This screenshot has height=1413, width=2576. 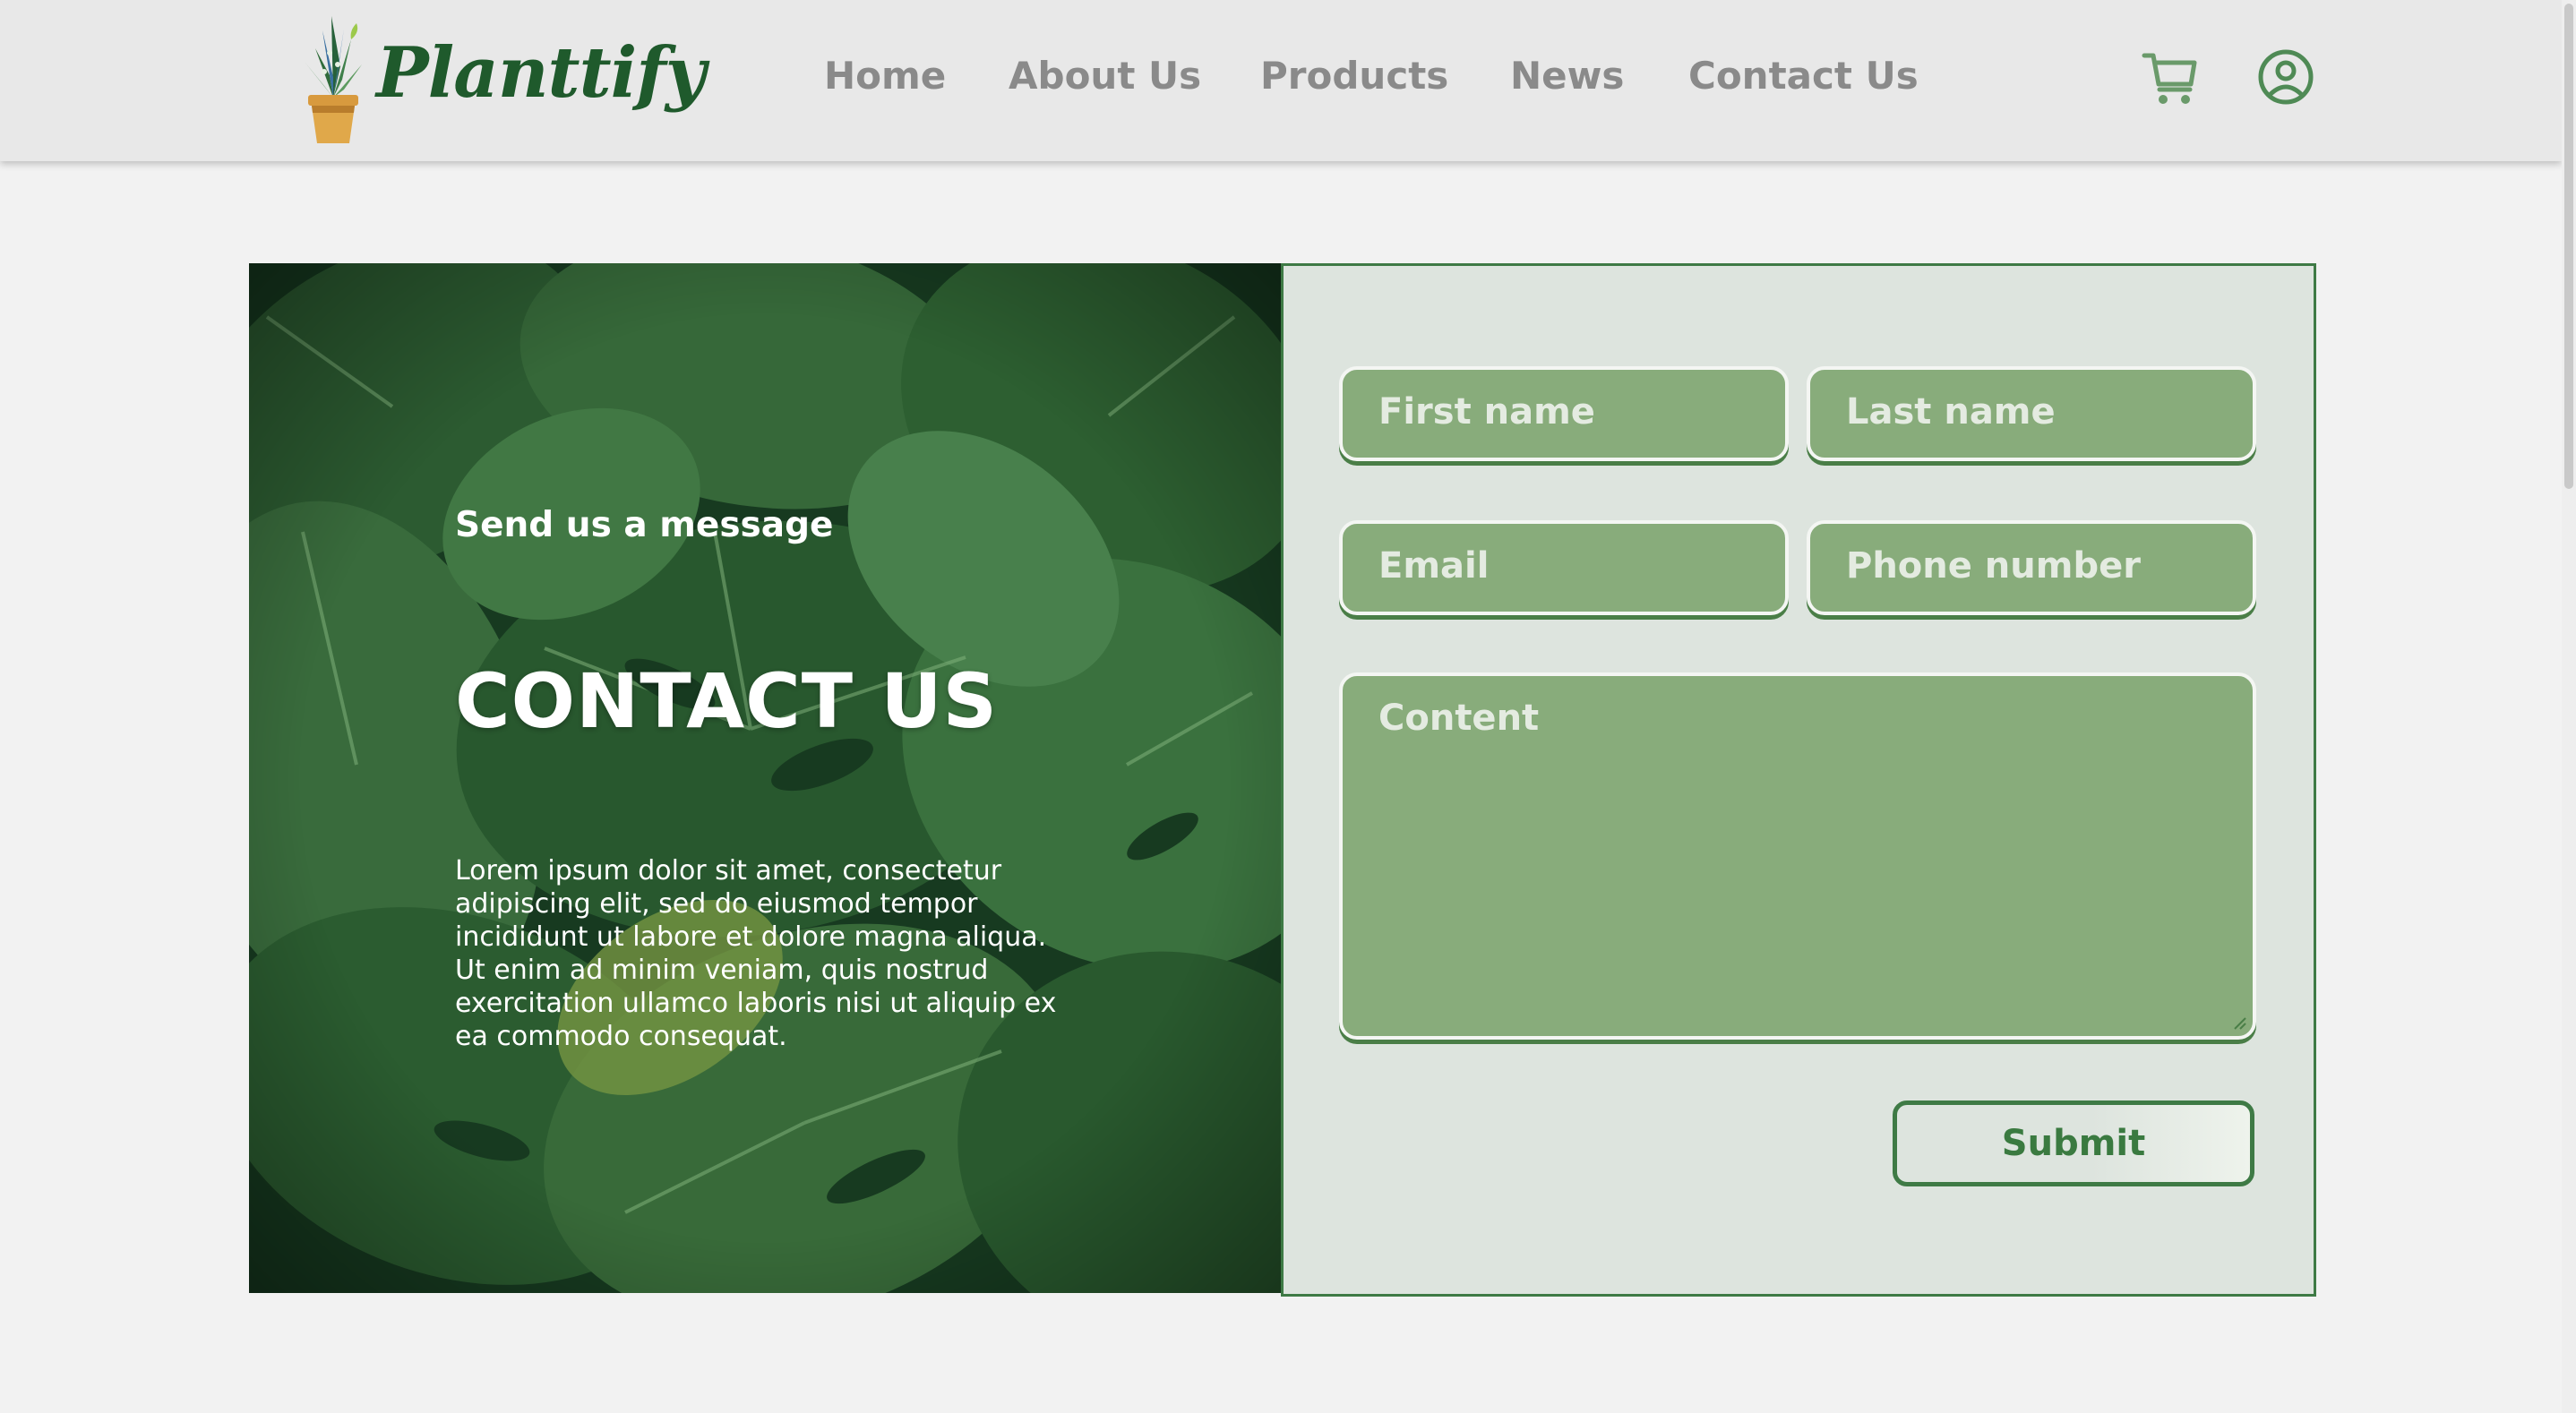 I want to click on nav-contact-us: Contact Us, so click(x=1803, y=76).